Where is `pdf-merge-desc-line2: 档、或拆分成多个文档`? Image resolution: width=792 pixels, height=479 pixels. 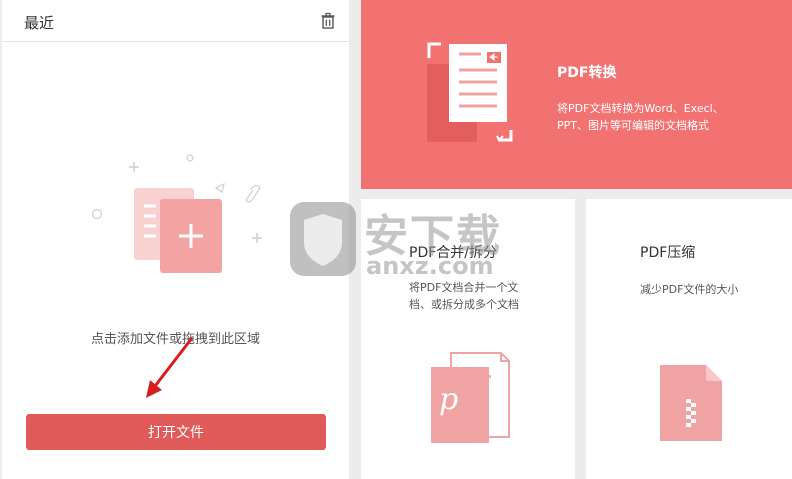 pdf-merge-desc-line2: 档、或拆分成多个文档 is located at coordinates (464, 304).